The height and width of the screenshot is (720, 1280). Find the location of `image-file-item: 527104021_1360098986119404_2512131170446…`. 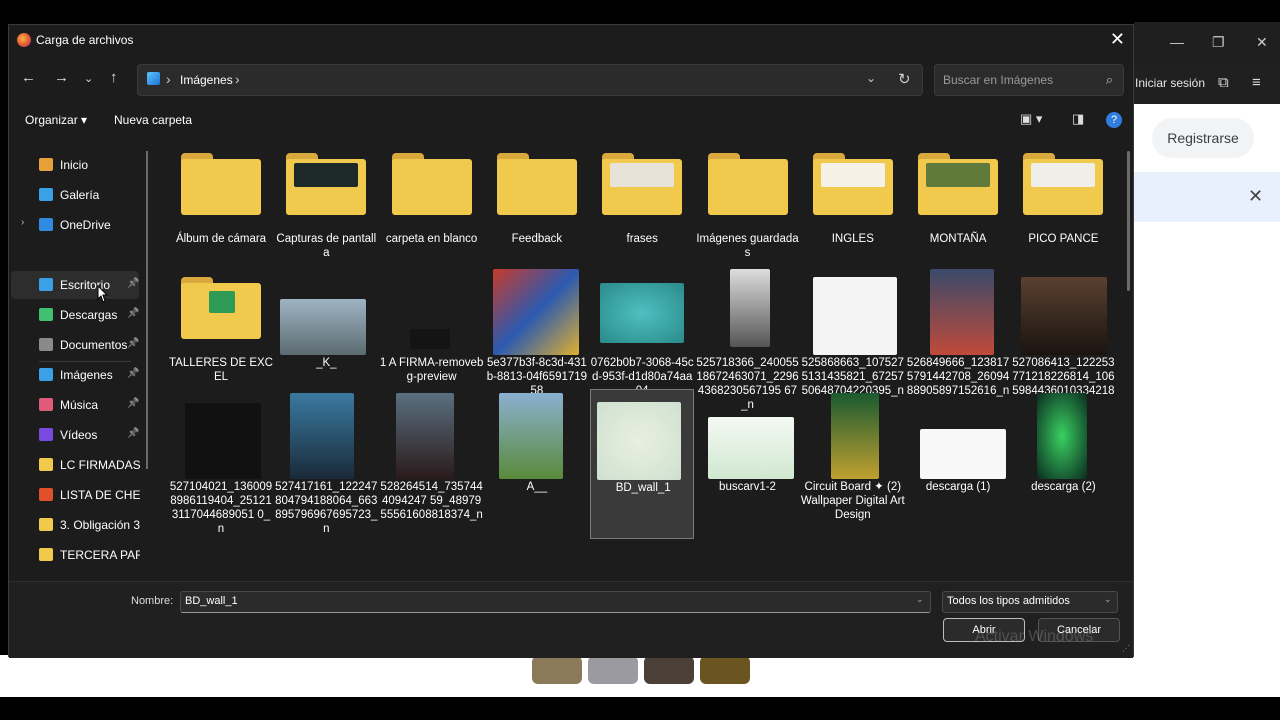

image-file-item: 527104021_1360098986119404_2512131170446… is located at coordinates (221, 464).